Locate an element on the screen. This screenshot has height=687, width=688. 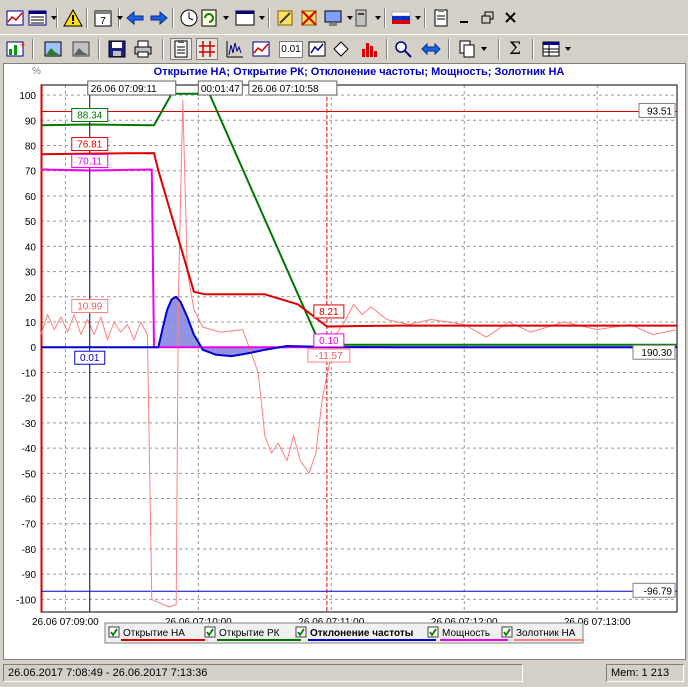
refresh-button is located at coordinates (209, 18).